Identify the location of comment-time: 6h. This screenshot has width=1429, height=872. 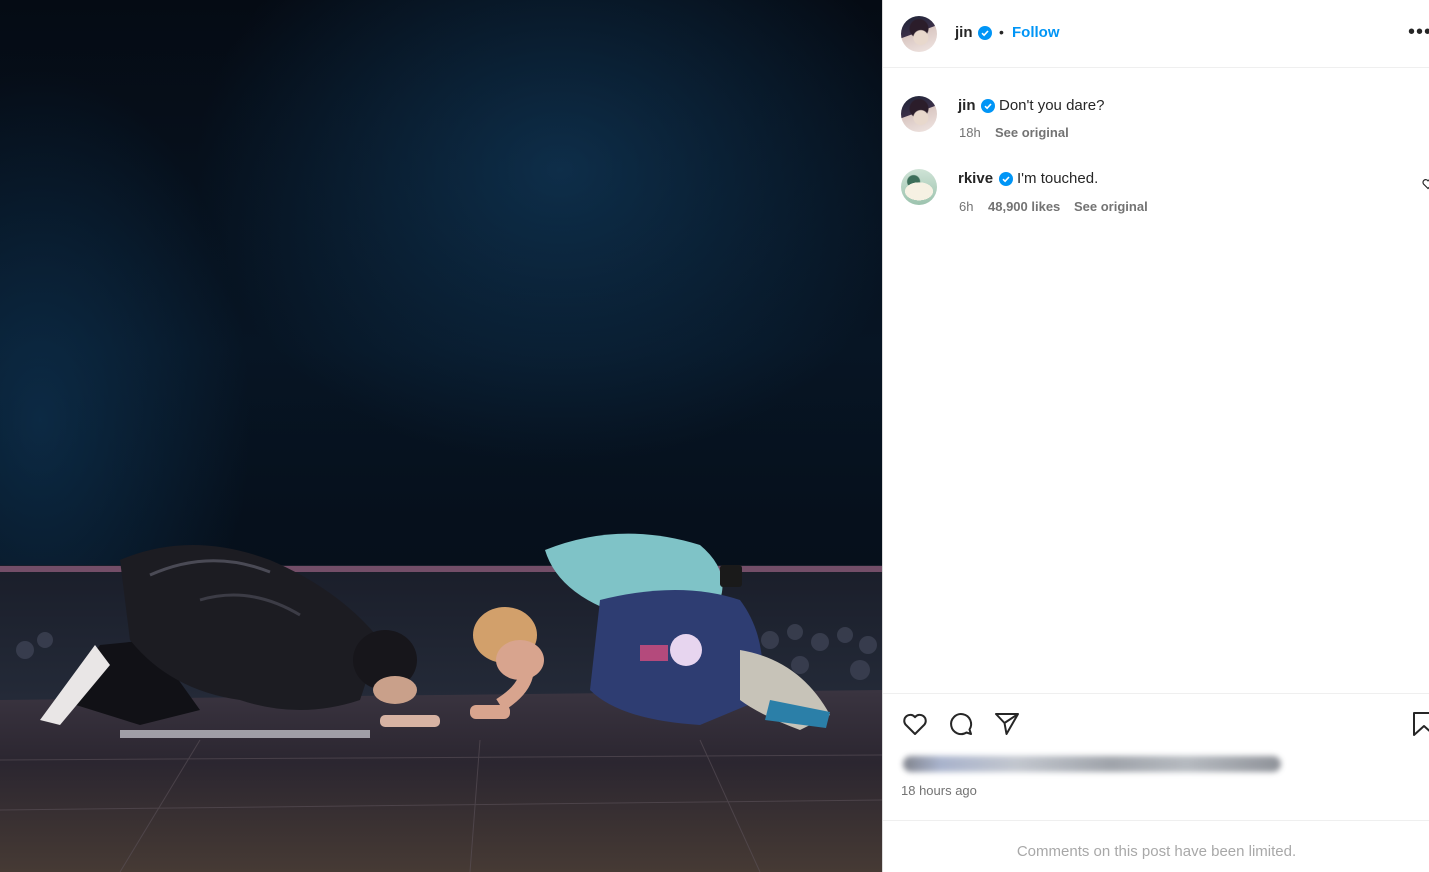
(966, 206).